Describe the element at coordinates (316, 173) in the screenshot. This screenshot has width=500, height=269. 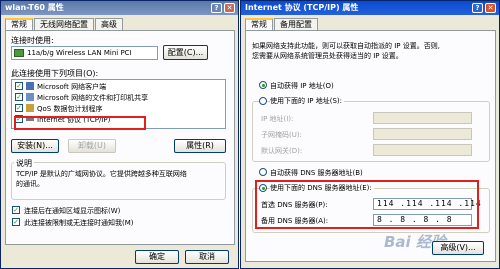
I see `auto-dns-label: 自动获得 DNS 服务器地址(B)` at that location.